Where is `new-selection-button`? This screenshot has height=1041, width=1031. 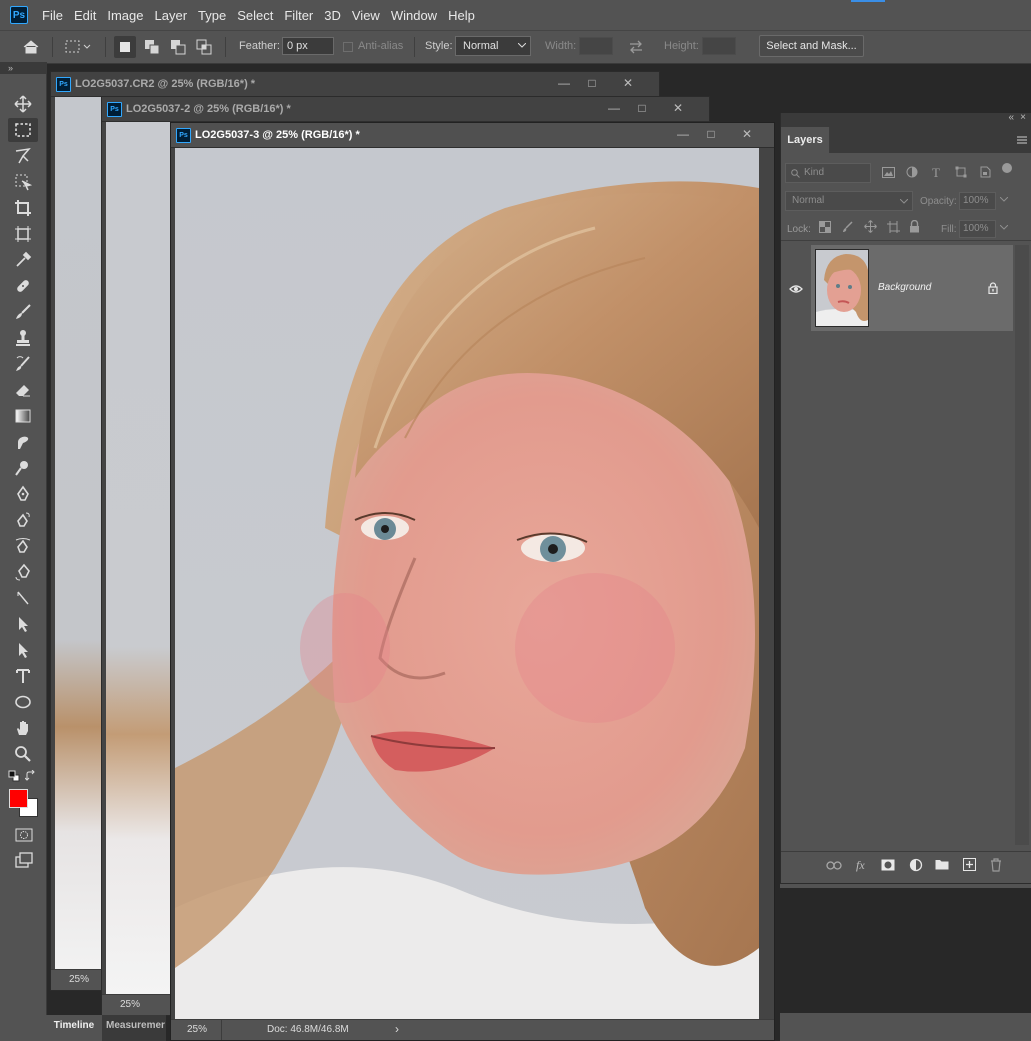 new-selection-button is located at coordinates (125, 47).